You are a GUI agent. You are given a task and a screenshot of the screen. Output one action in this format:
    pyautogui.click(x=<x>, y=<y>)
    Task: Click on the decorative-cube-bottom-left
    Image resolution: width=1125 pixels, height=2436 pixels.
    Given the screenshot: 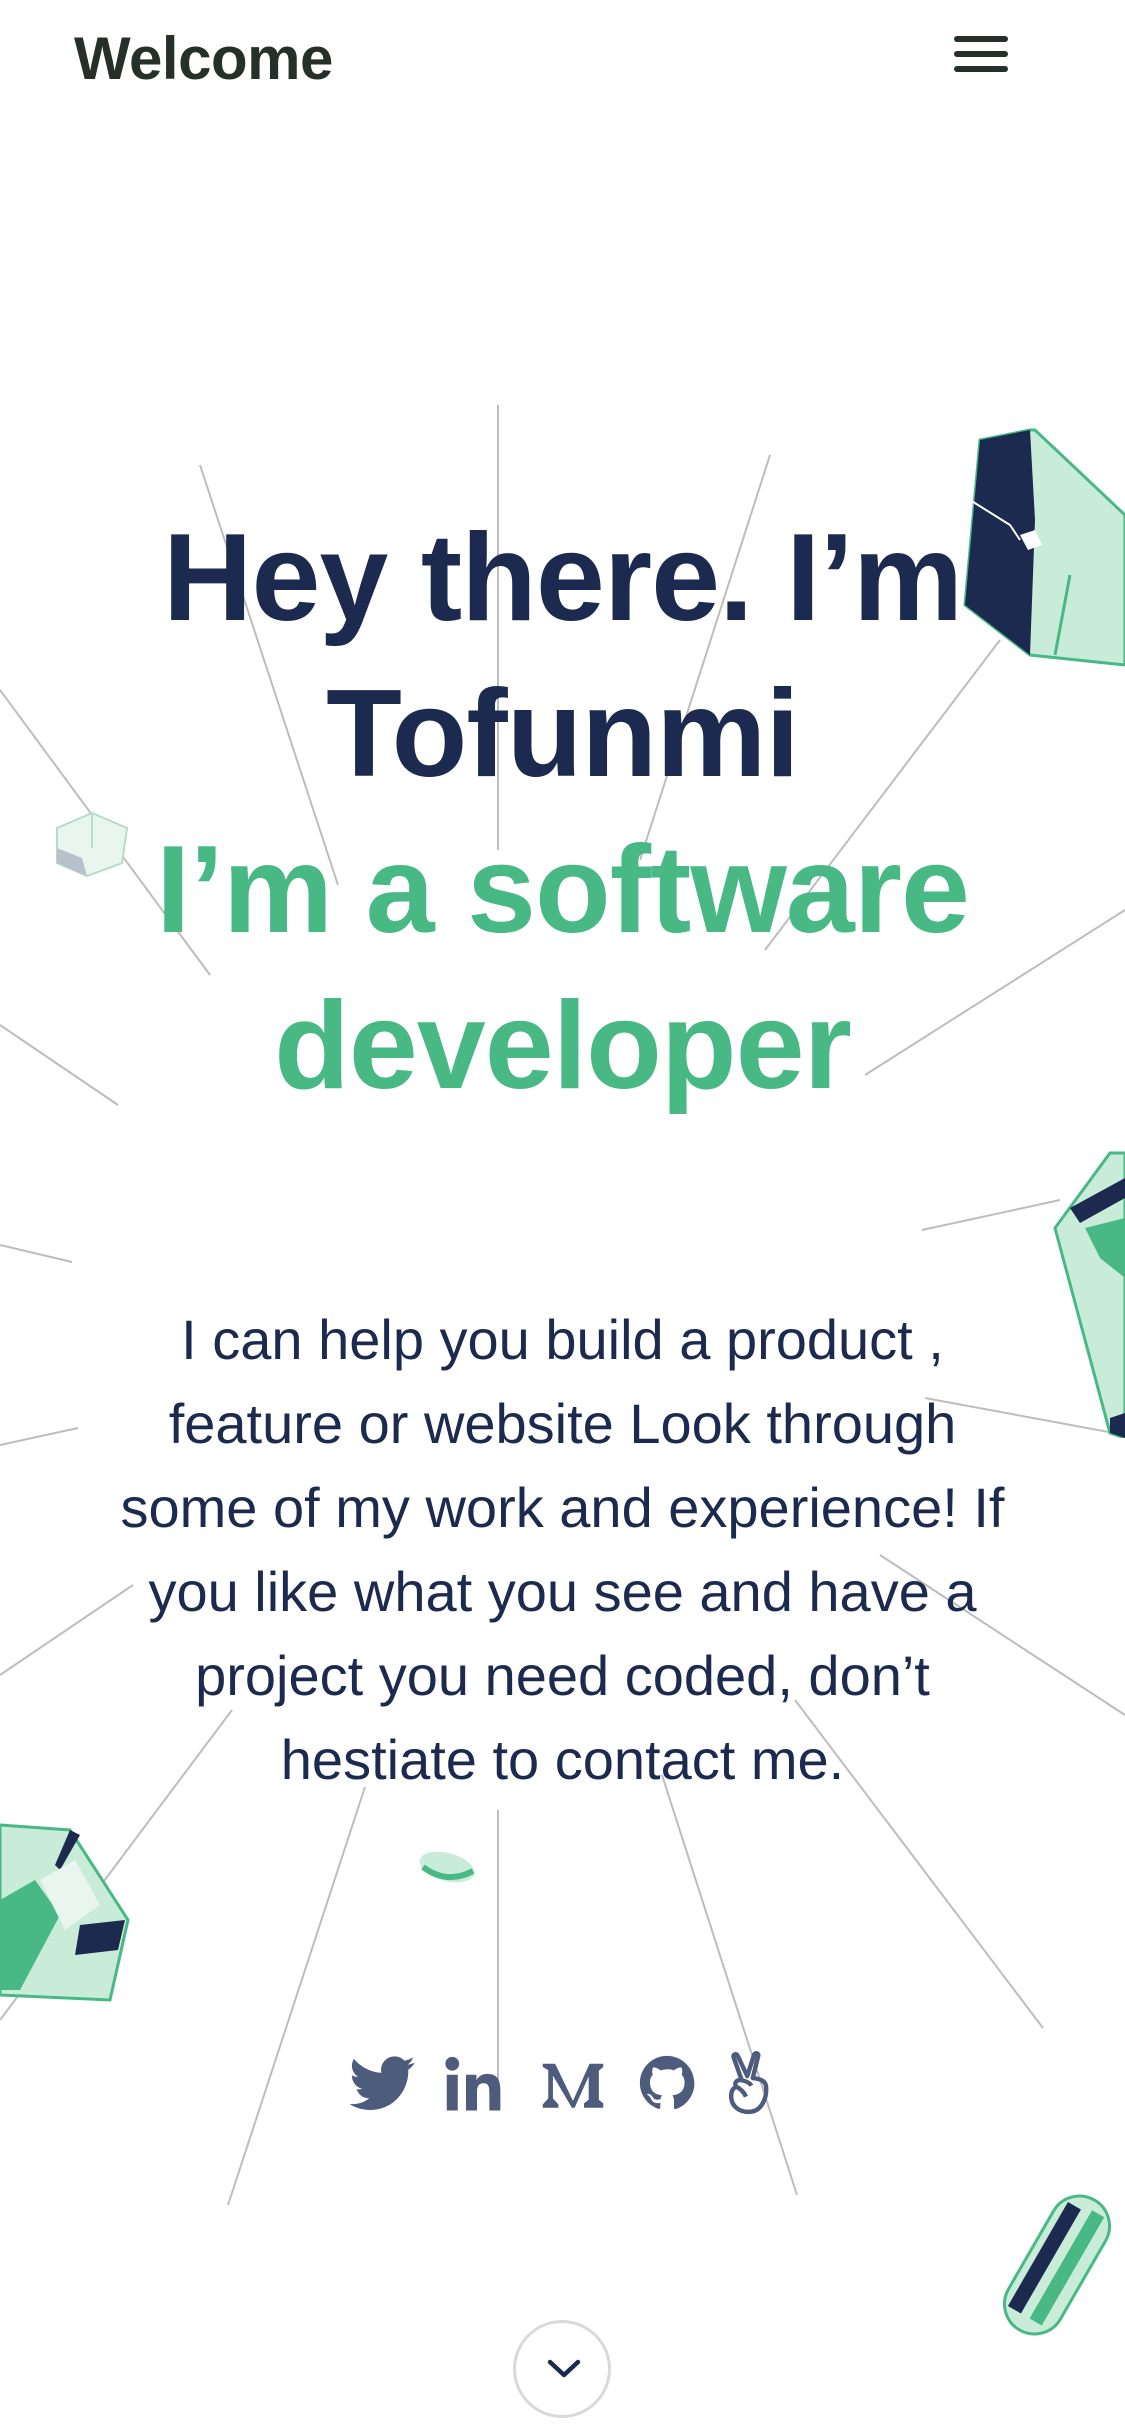 What is the action you would take?
    pyautogui.click(x=65, y=1912)
    